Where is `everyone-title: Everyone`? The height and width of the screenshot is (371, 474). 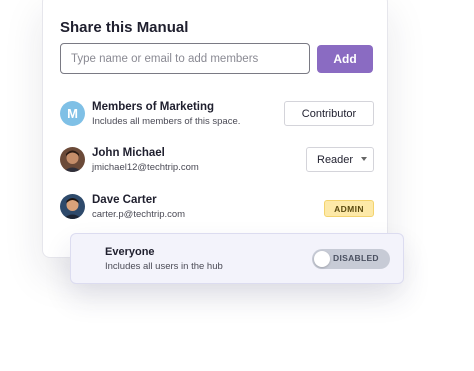
everyone-title: Everyone is located at coordinates (130, 252).